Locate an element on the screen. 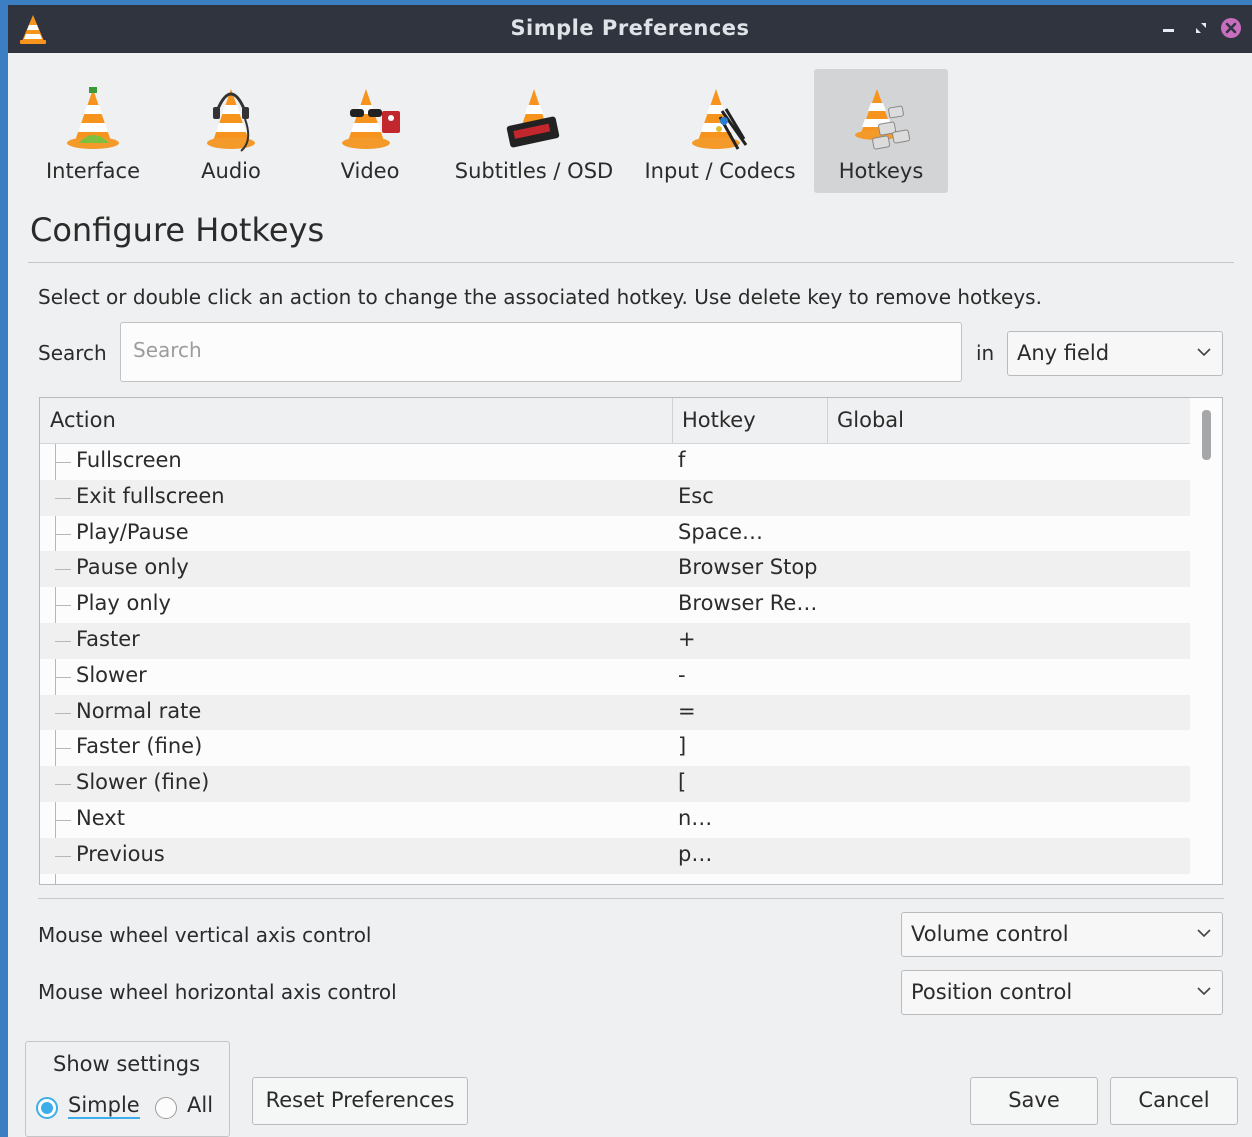  hotkey-cell: [ is located at coordinates (682, 782).